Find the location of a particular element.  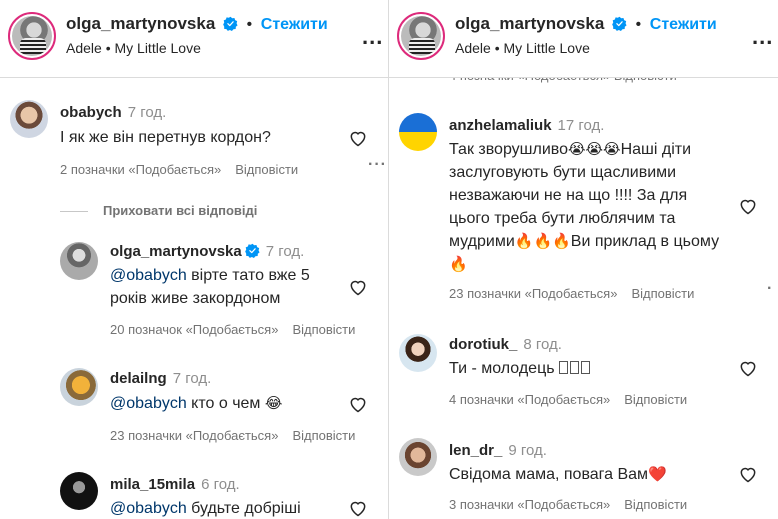

hide-replies-button: Приховати всі відповіді is located at coordinates (180, 210).